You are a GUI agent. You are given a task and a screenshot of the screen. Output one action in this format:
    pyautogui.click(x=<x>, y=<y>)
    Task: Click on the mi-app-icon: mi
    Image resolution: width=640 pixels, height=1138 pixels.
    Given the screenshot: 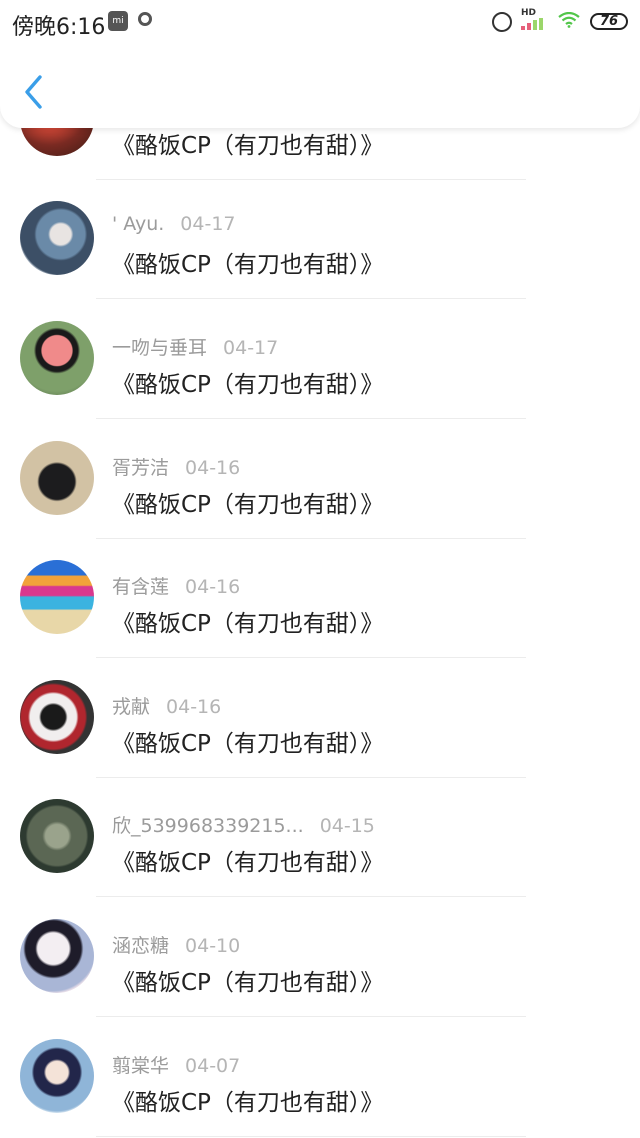 What is the action you would take?
    pyautogui.click(x=118, y=21)
    